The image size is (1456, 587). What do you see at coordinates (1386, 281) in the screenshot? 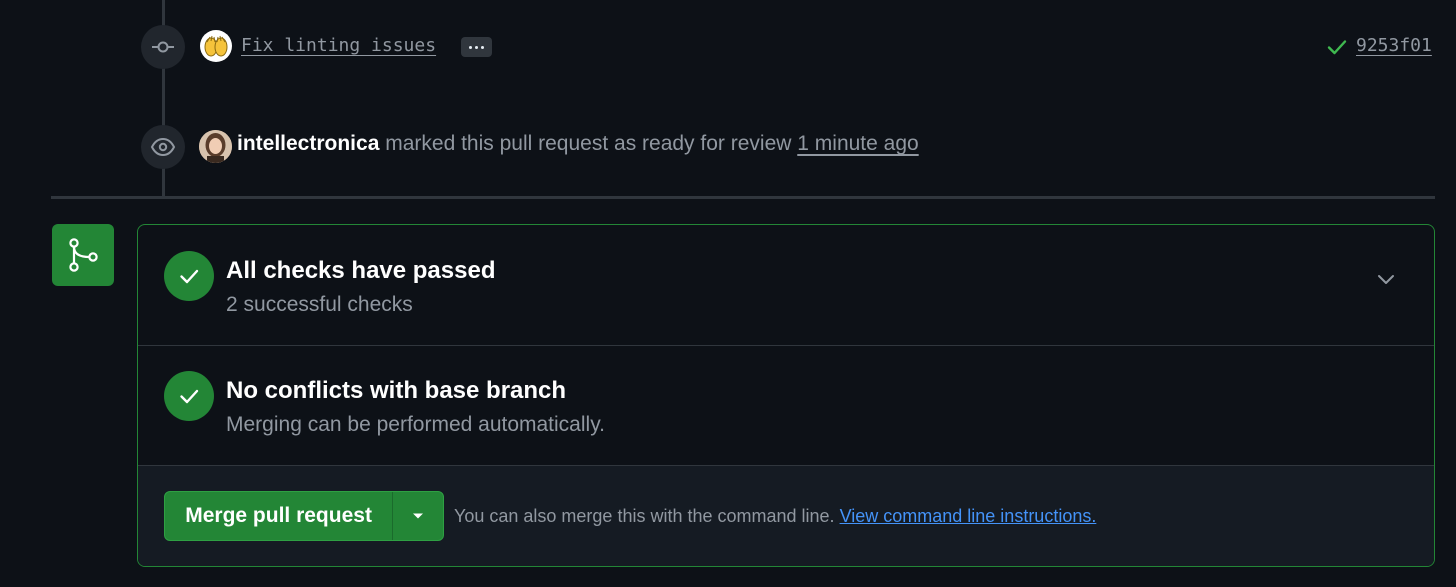
I see `chevron-down-icon` at bounding box center [1386, 281].